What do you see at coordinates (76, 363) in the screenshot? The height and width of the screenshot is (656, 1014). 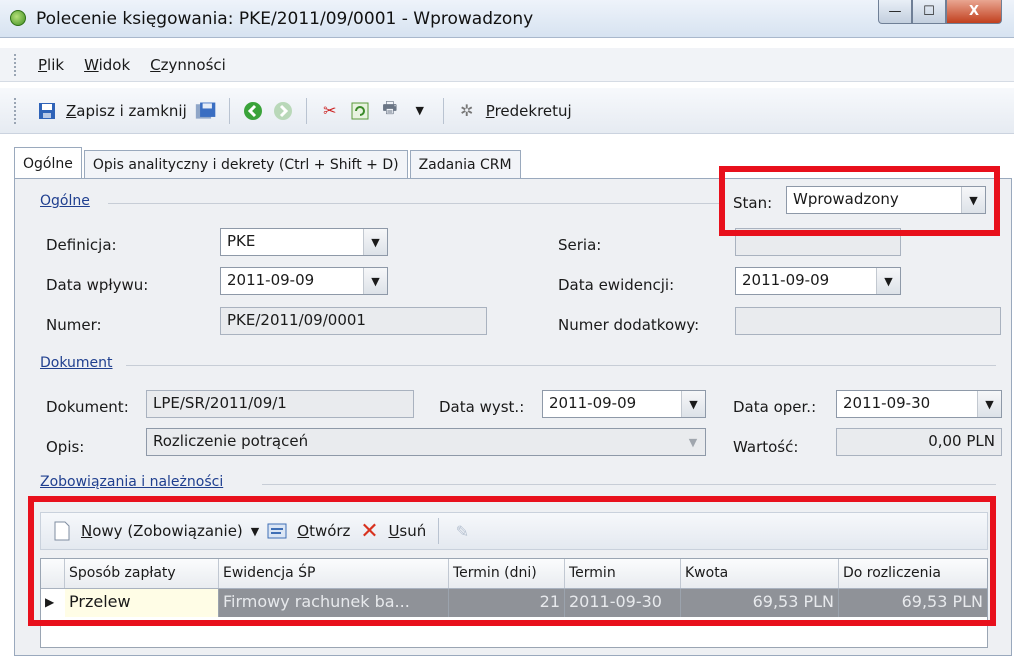 I see `section-dokument: Dokument` at bounding box center [76, 363].